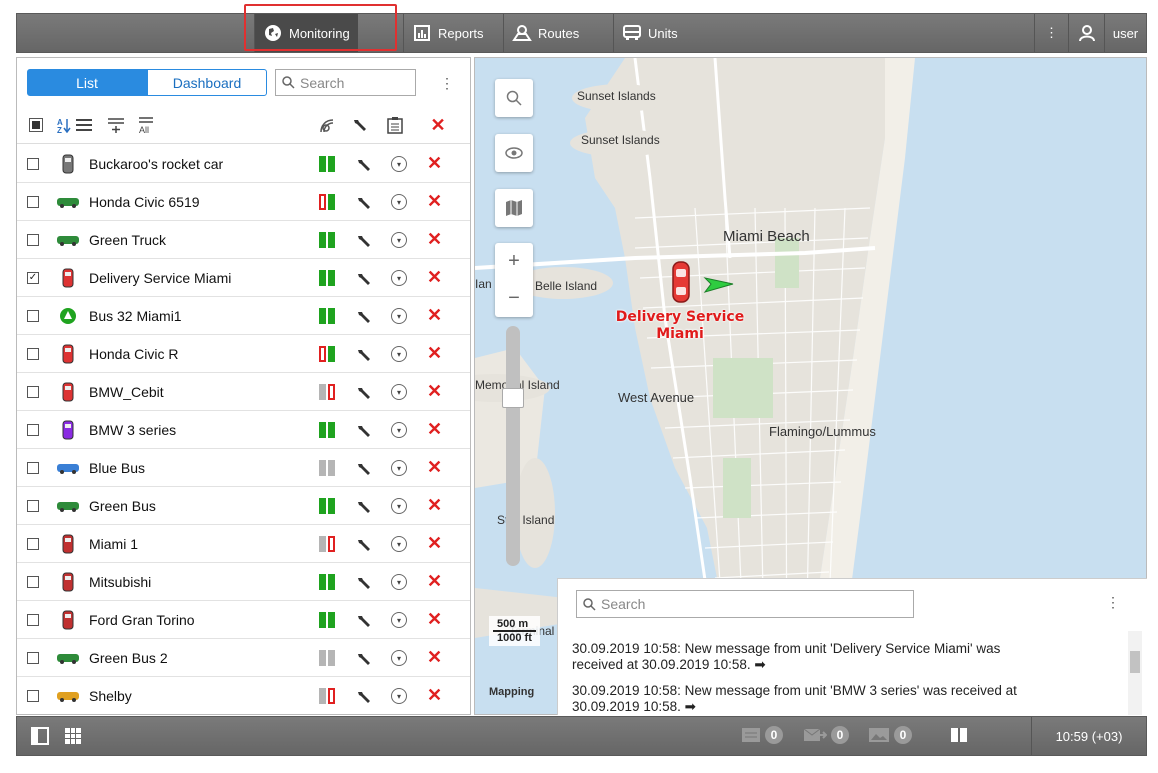  Describe the element at coordinates (513, 446) in the screenshot. I see `zoom-slider-track` at that location.